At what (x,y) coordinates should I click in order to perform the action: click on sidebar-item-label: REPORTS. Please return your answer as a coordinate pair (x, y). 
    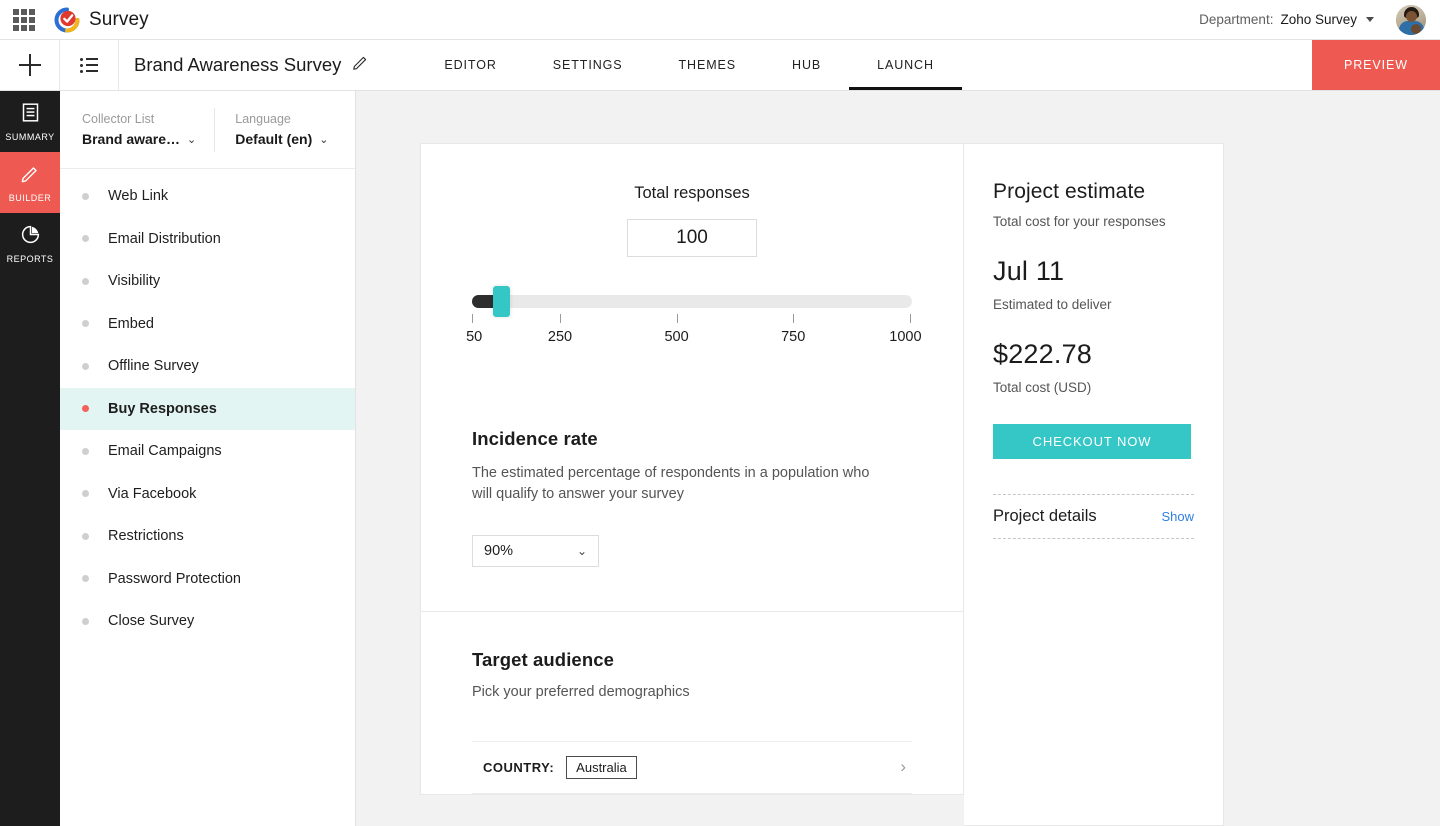
    Looking at the image, I should click on (30, 258).